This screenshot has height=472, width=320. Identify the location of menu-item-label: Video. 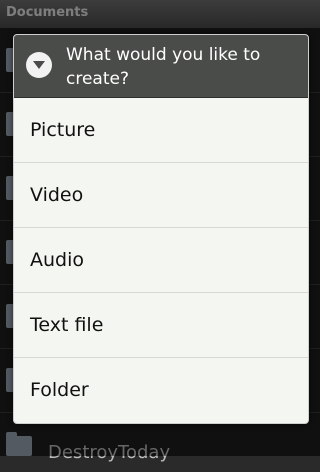
(57, 195).